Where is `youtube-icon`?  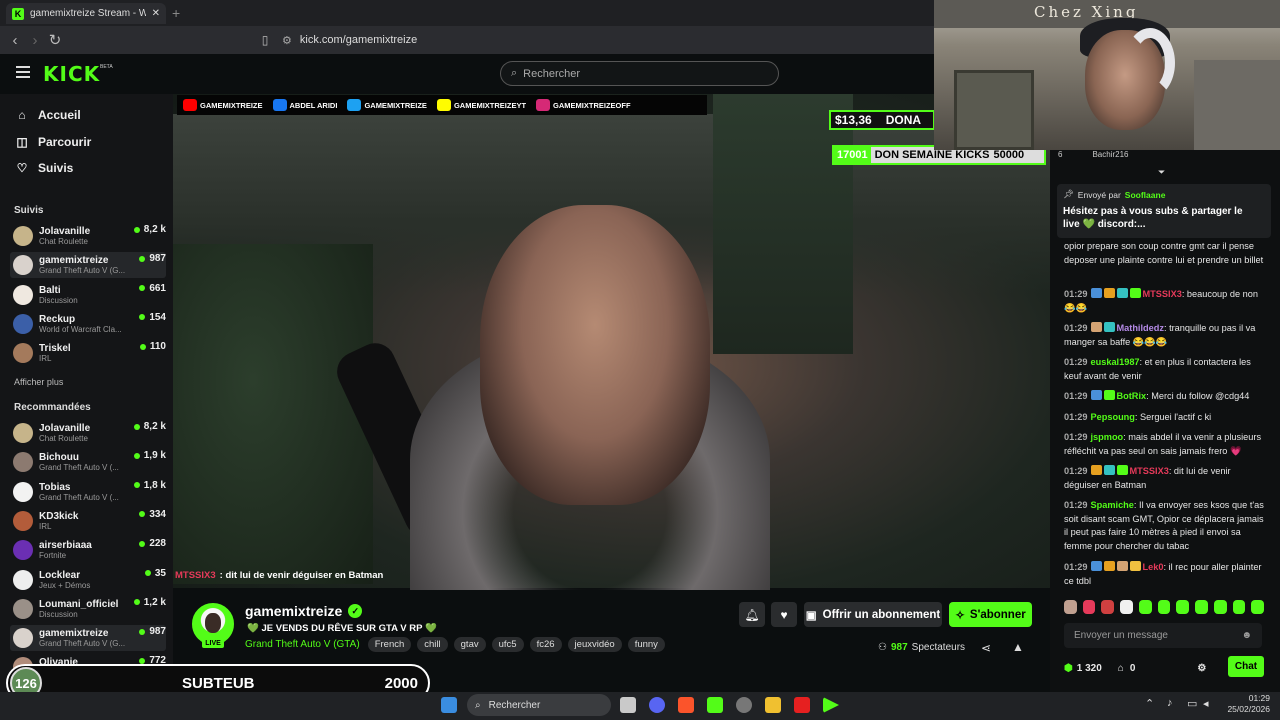 youtube-icon is located at coordinates (802, 705).